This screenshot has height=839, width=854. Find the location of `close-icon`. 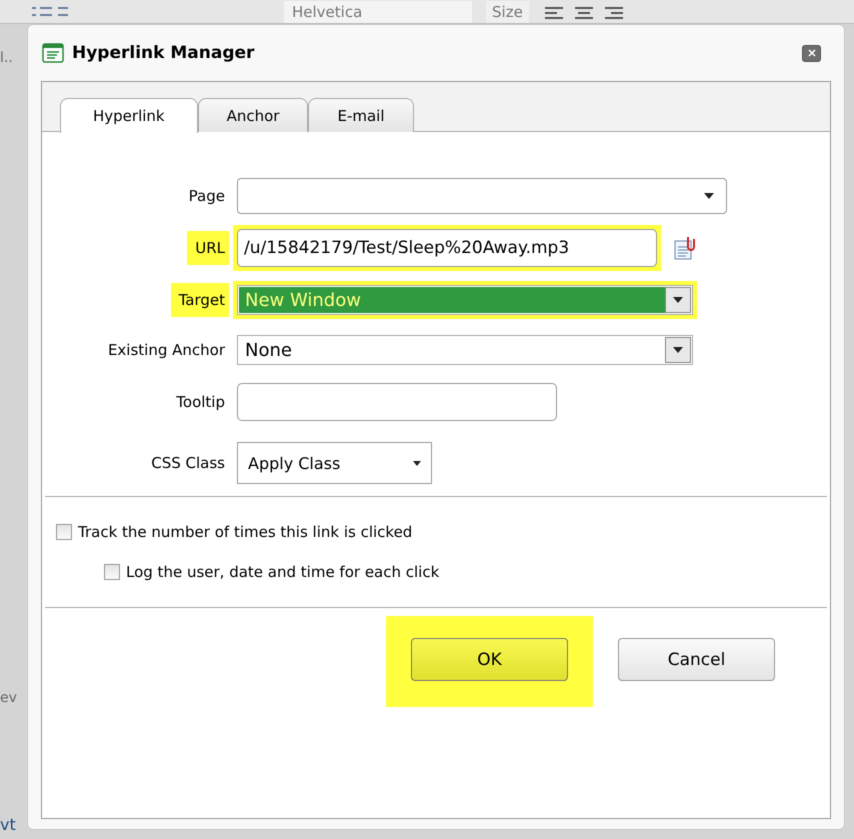

close-icon is located at coordinates (812, 53).